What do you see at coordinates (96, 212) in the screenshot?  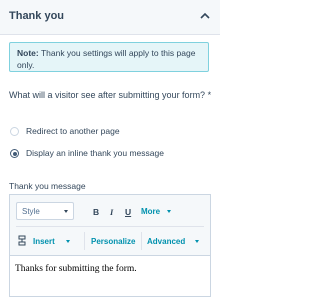 I see `bold-button: B` at bounding box center [96, 212].